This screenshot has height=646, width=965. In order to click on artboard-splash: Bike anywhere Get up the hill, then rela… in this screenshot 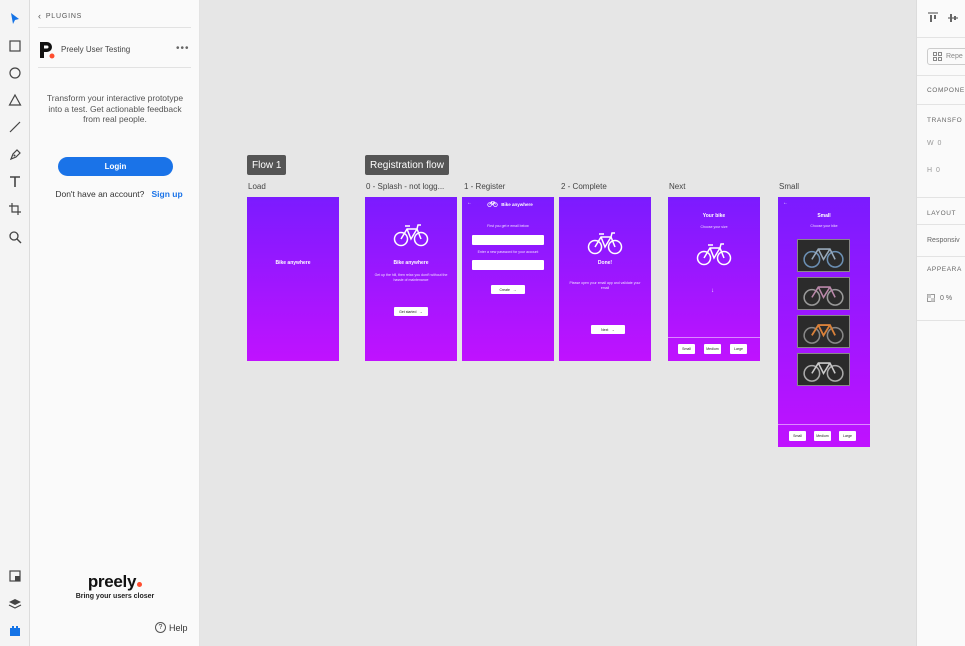, I will do `click(411, 279)`.